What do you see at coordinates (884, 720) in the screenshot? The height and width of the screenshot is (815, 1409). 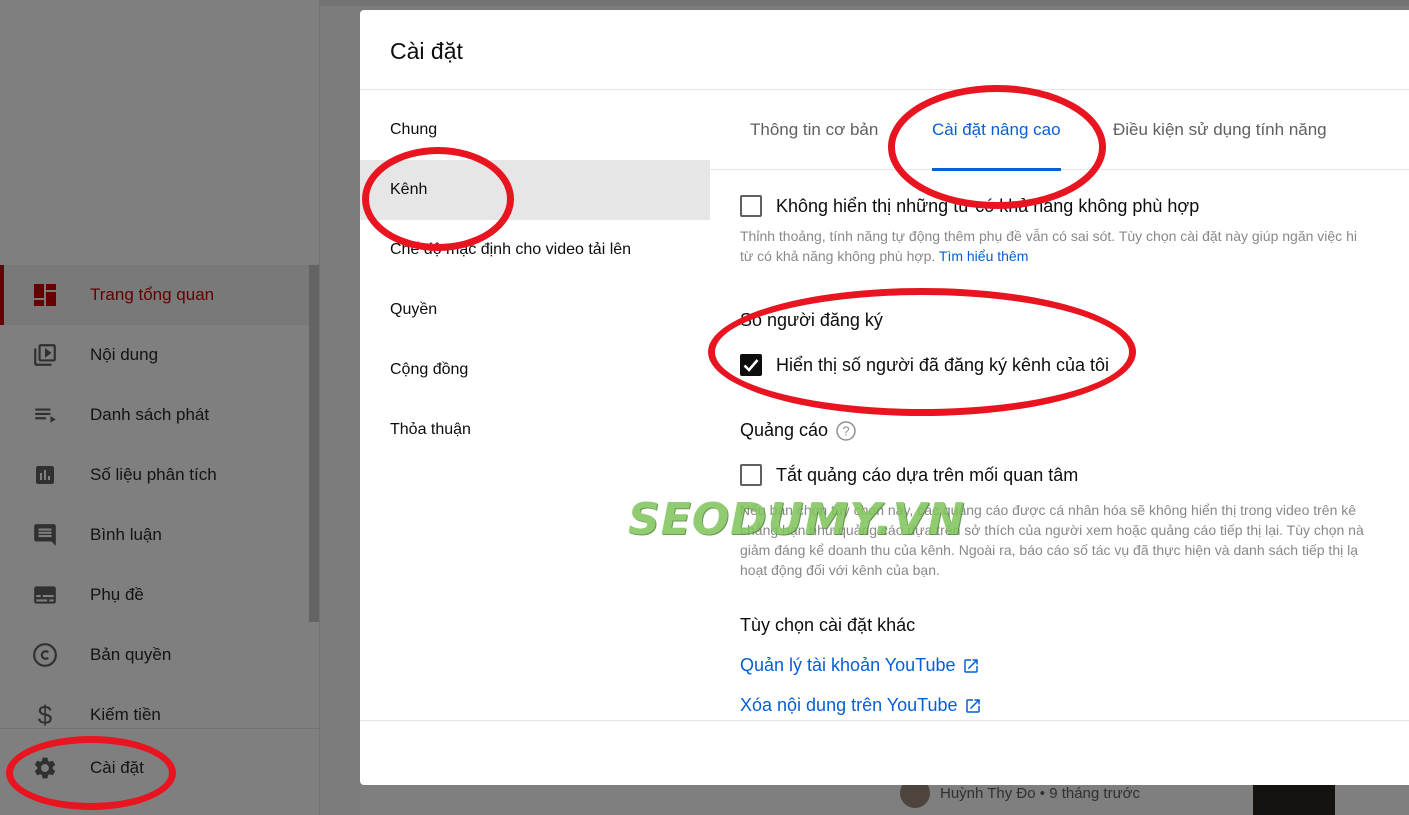 I see `divider` at bounding box center [884, 720].